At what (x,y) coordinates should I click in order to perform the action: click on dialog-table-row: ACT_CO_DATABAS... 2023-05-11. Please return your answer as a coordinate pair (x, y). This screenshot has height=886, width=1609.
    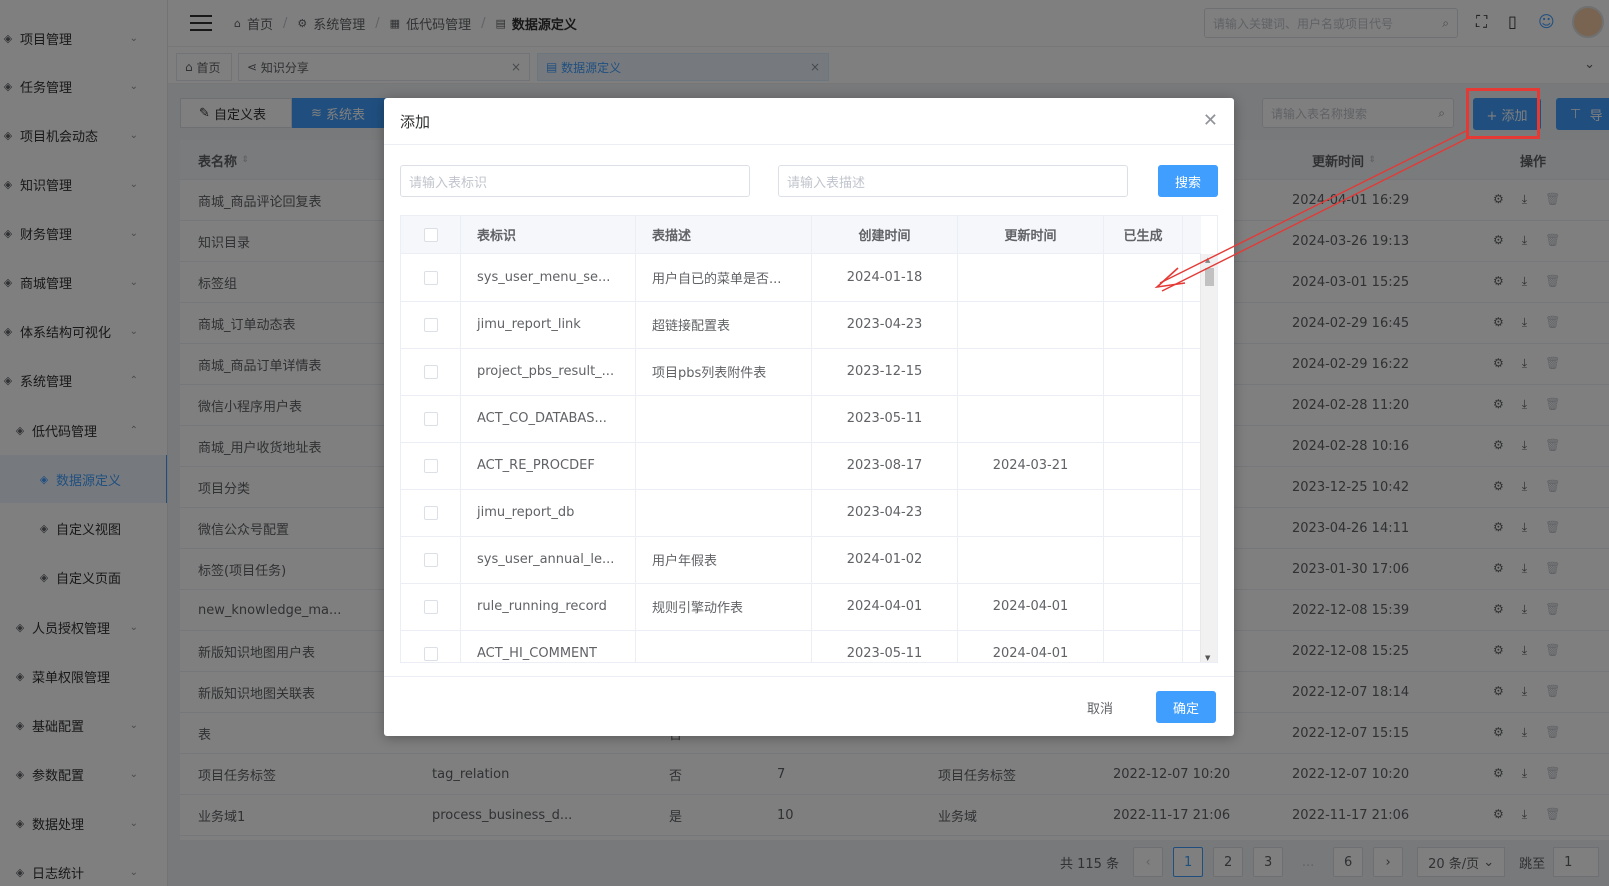
    Looking at the image, I should click on (801, 419).